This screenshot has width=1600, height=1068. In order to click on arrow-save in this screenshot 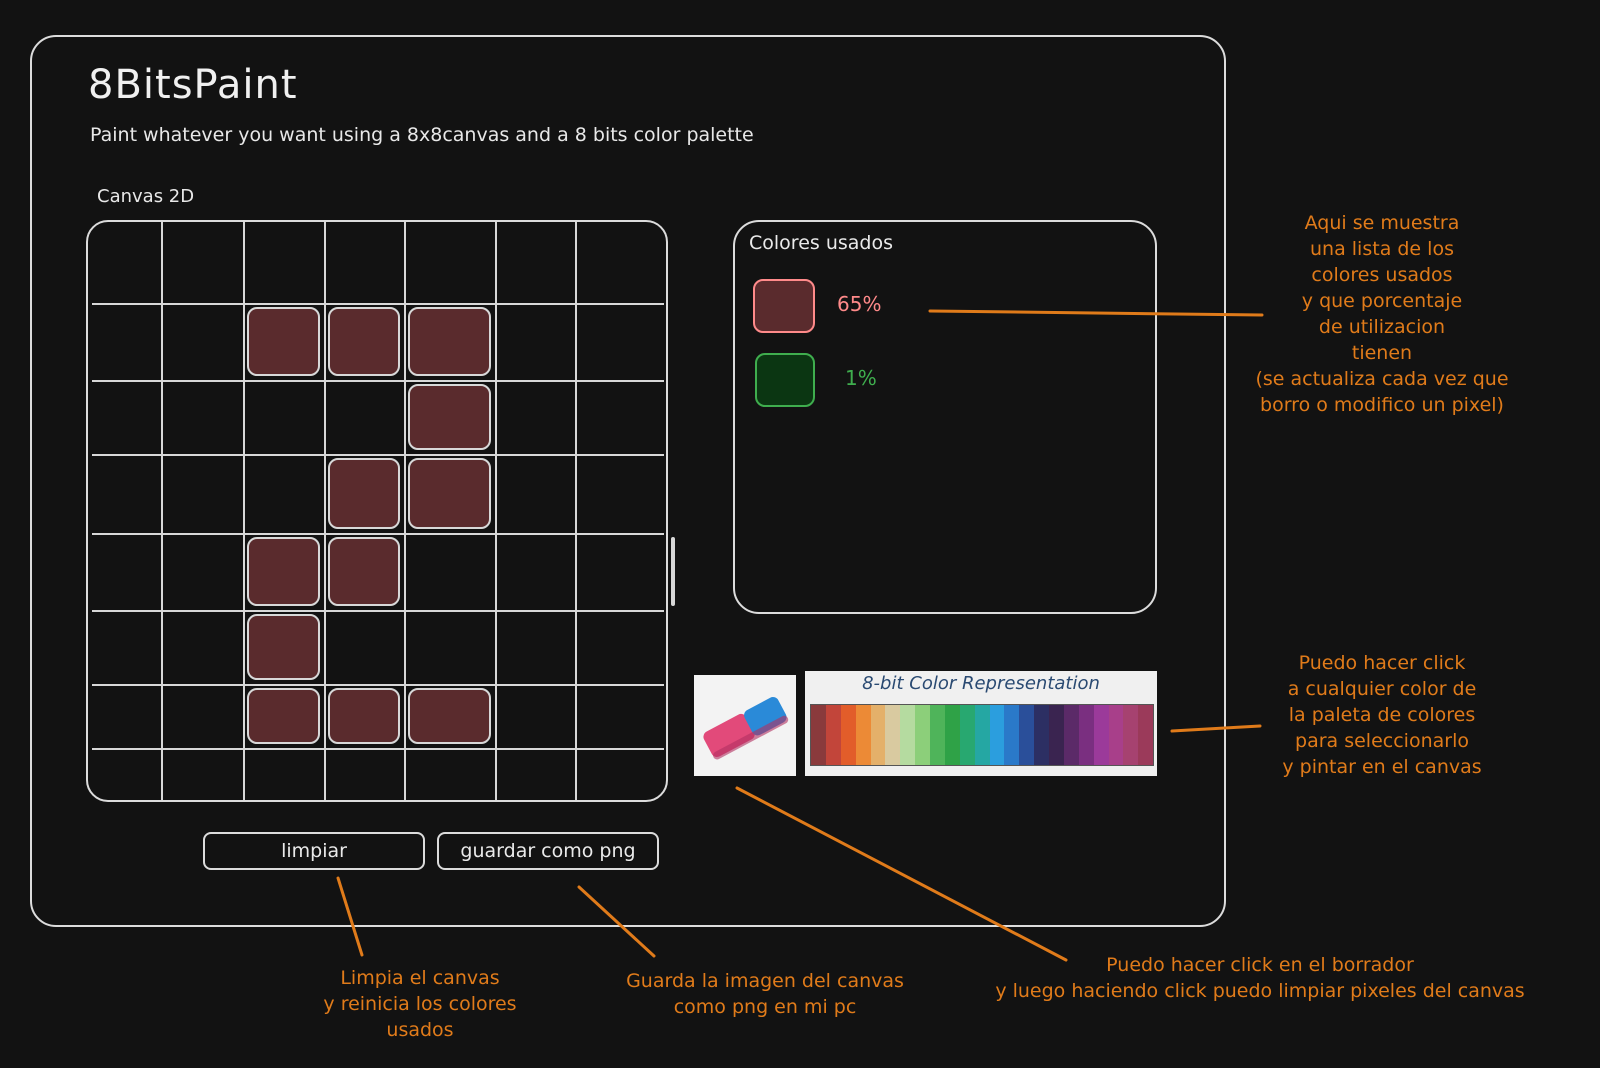, I will do `click(616, 921)`.